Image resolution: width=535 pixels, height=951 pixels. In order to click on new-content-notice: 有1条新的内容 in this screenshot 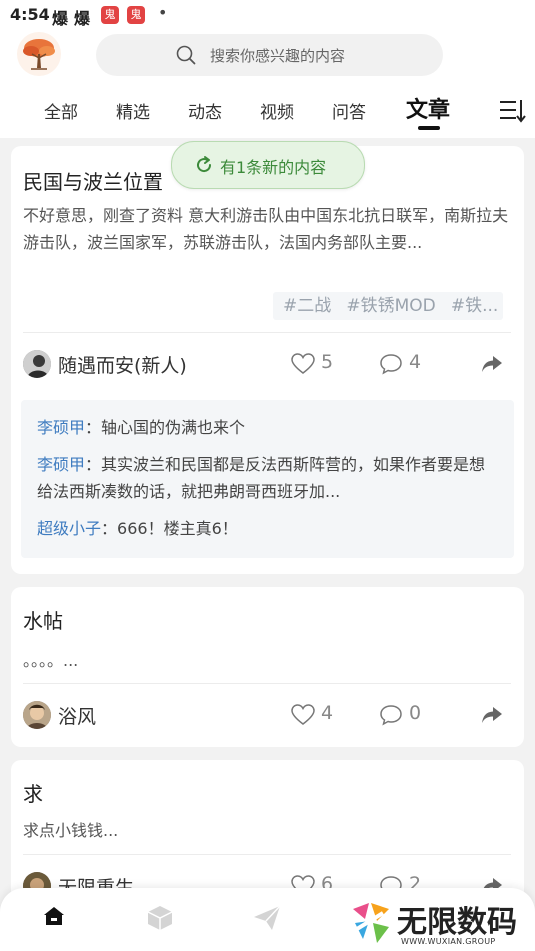, I will do `click(268, 165)`.